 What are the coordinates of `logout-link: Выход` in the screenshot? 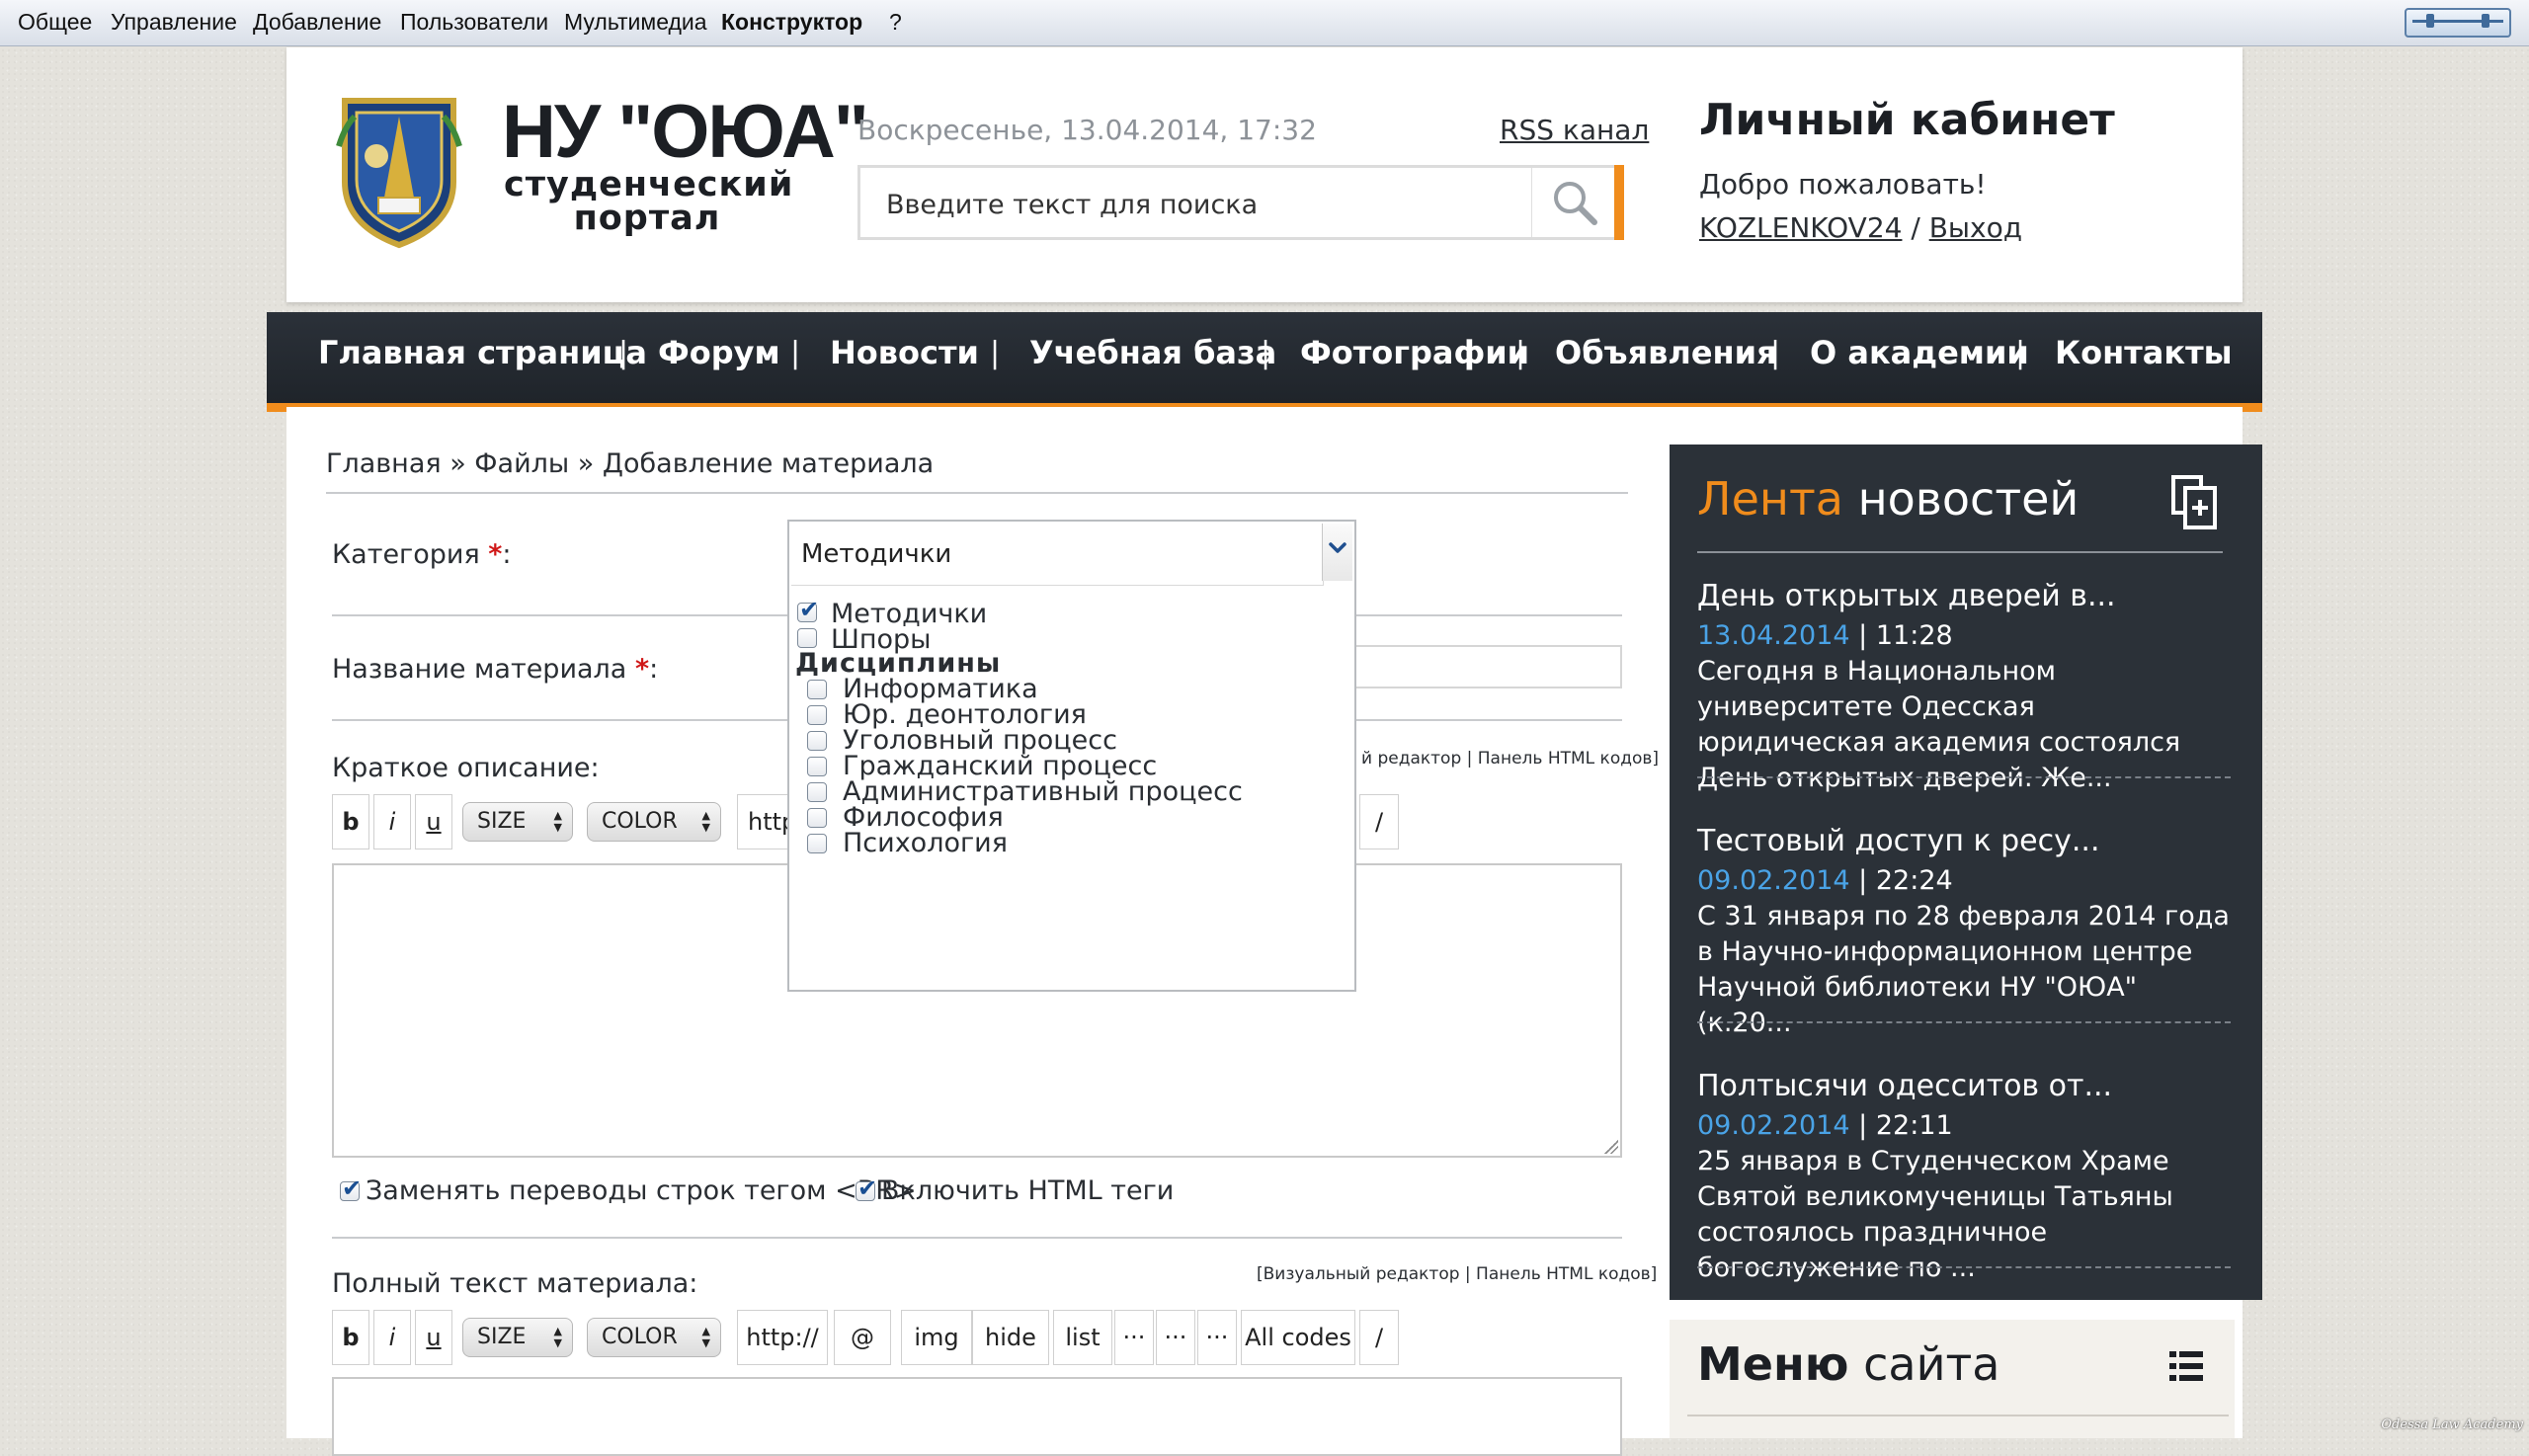 It's located at (1975, 227).